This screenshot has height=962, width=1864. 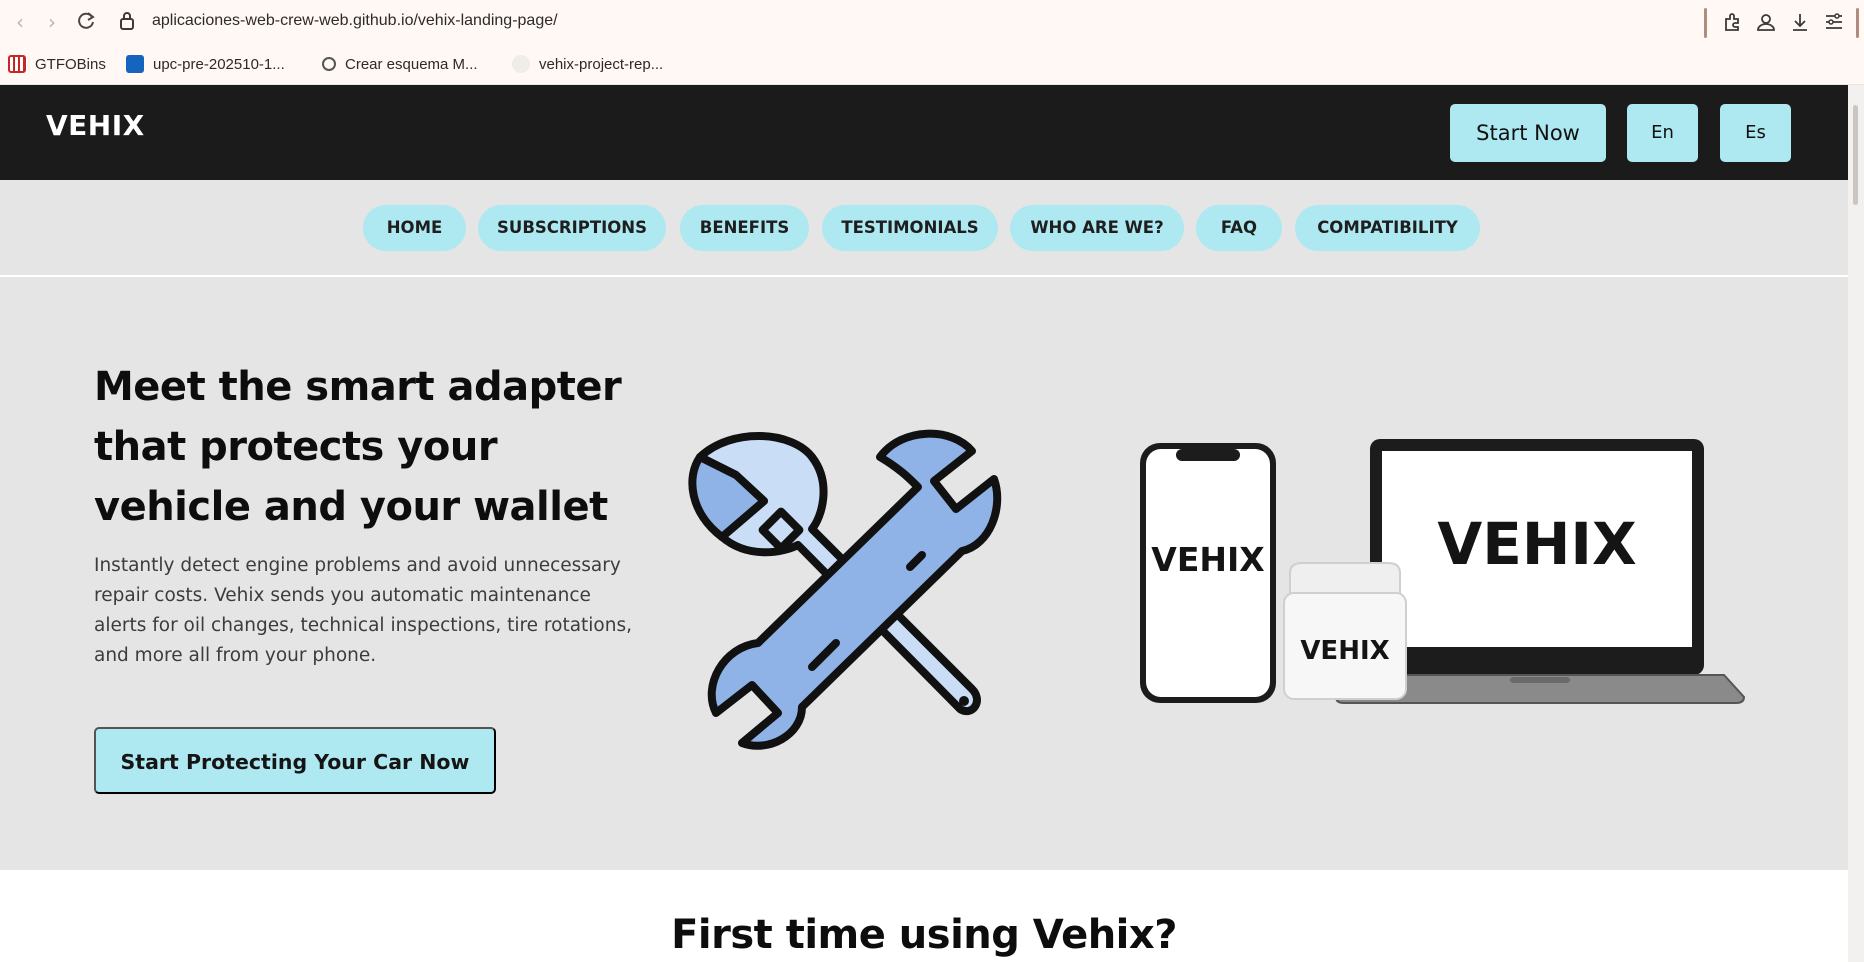 What do you see at coordinates (572, 228) in the screenshot?
I see `nav-item-subscriptions: SUBSCRIPTIONS` at bounding box center [572, 228].